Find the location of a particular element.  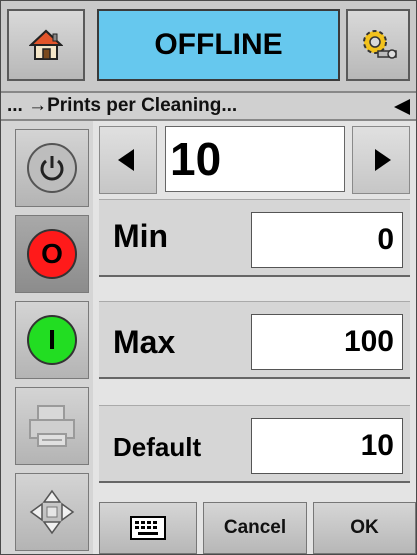

navigation-arrows-icon is located at coordinates (52, 512).